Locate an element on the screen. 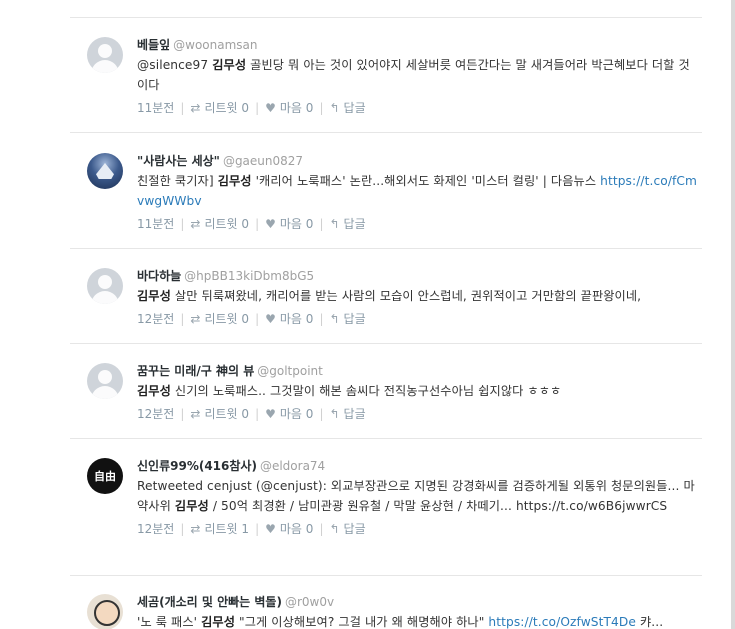 The height and width of the screenshot is (629, 735). tweet-username: @r0w0v is located at coordinates (309, 602).